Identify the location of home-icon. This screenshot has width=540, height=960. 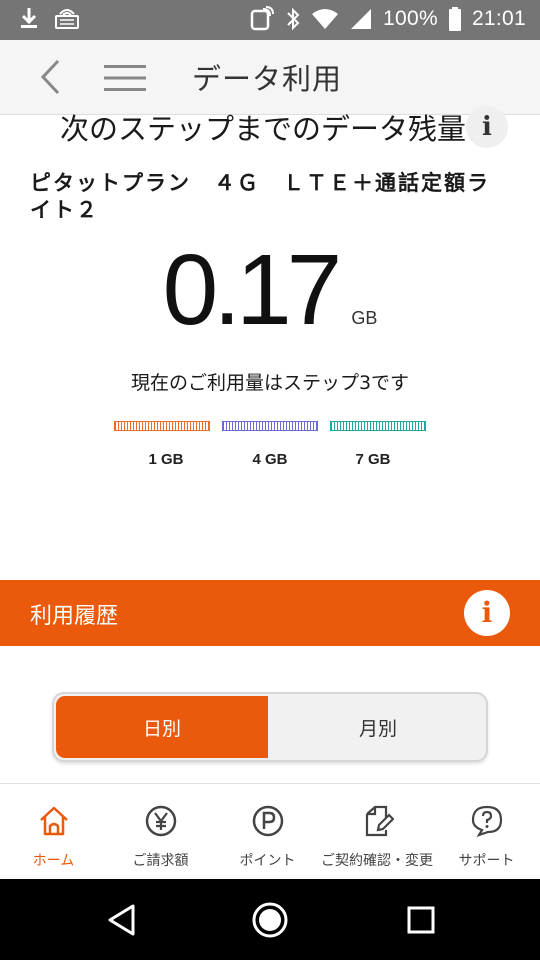
(53, 821).